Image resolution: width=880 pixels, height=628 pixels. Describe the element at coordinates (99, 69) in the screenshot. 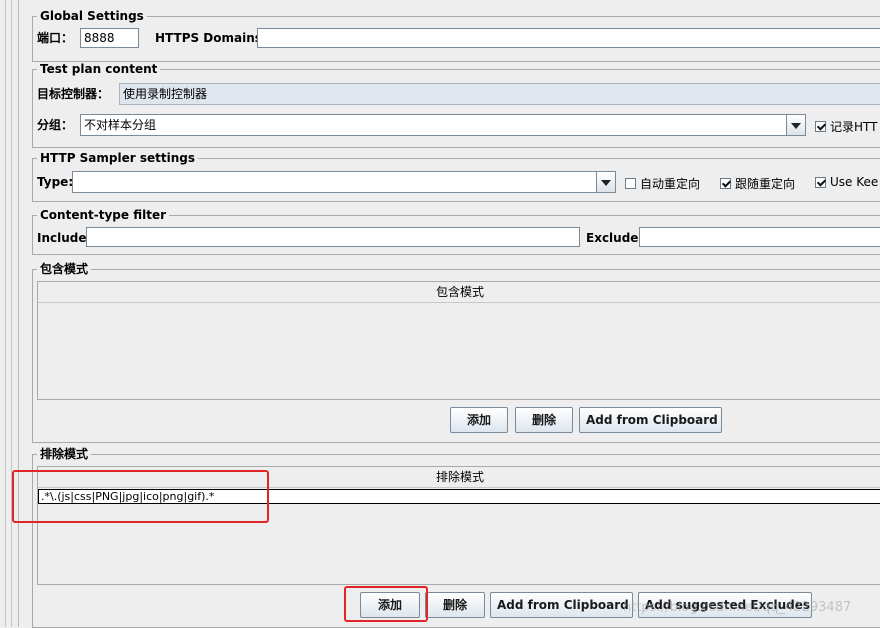

I see `test-plan-legend: Test plan content` at that location.